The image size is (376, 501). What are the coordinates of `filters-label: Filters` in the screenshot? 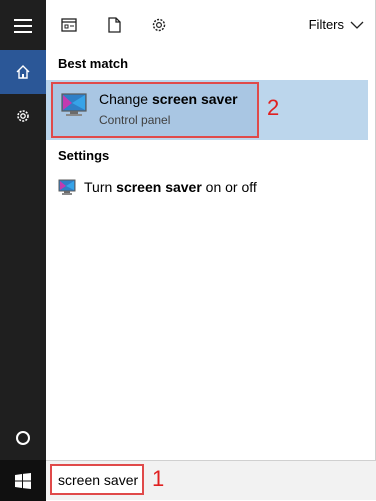 It's located at (326, 24).